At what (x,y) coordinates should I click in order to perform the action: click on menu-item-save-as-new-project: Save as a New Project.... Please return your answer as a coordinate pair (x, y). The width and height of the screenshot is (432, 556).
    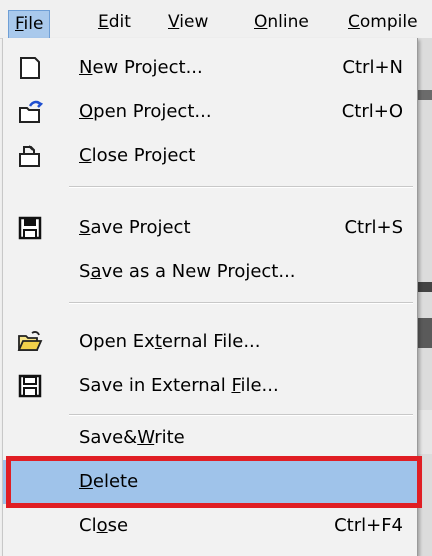
    Looking at the image, I should click on (210, 272).